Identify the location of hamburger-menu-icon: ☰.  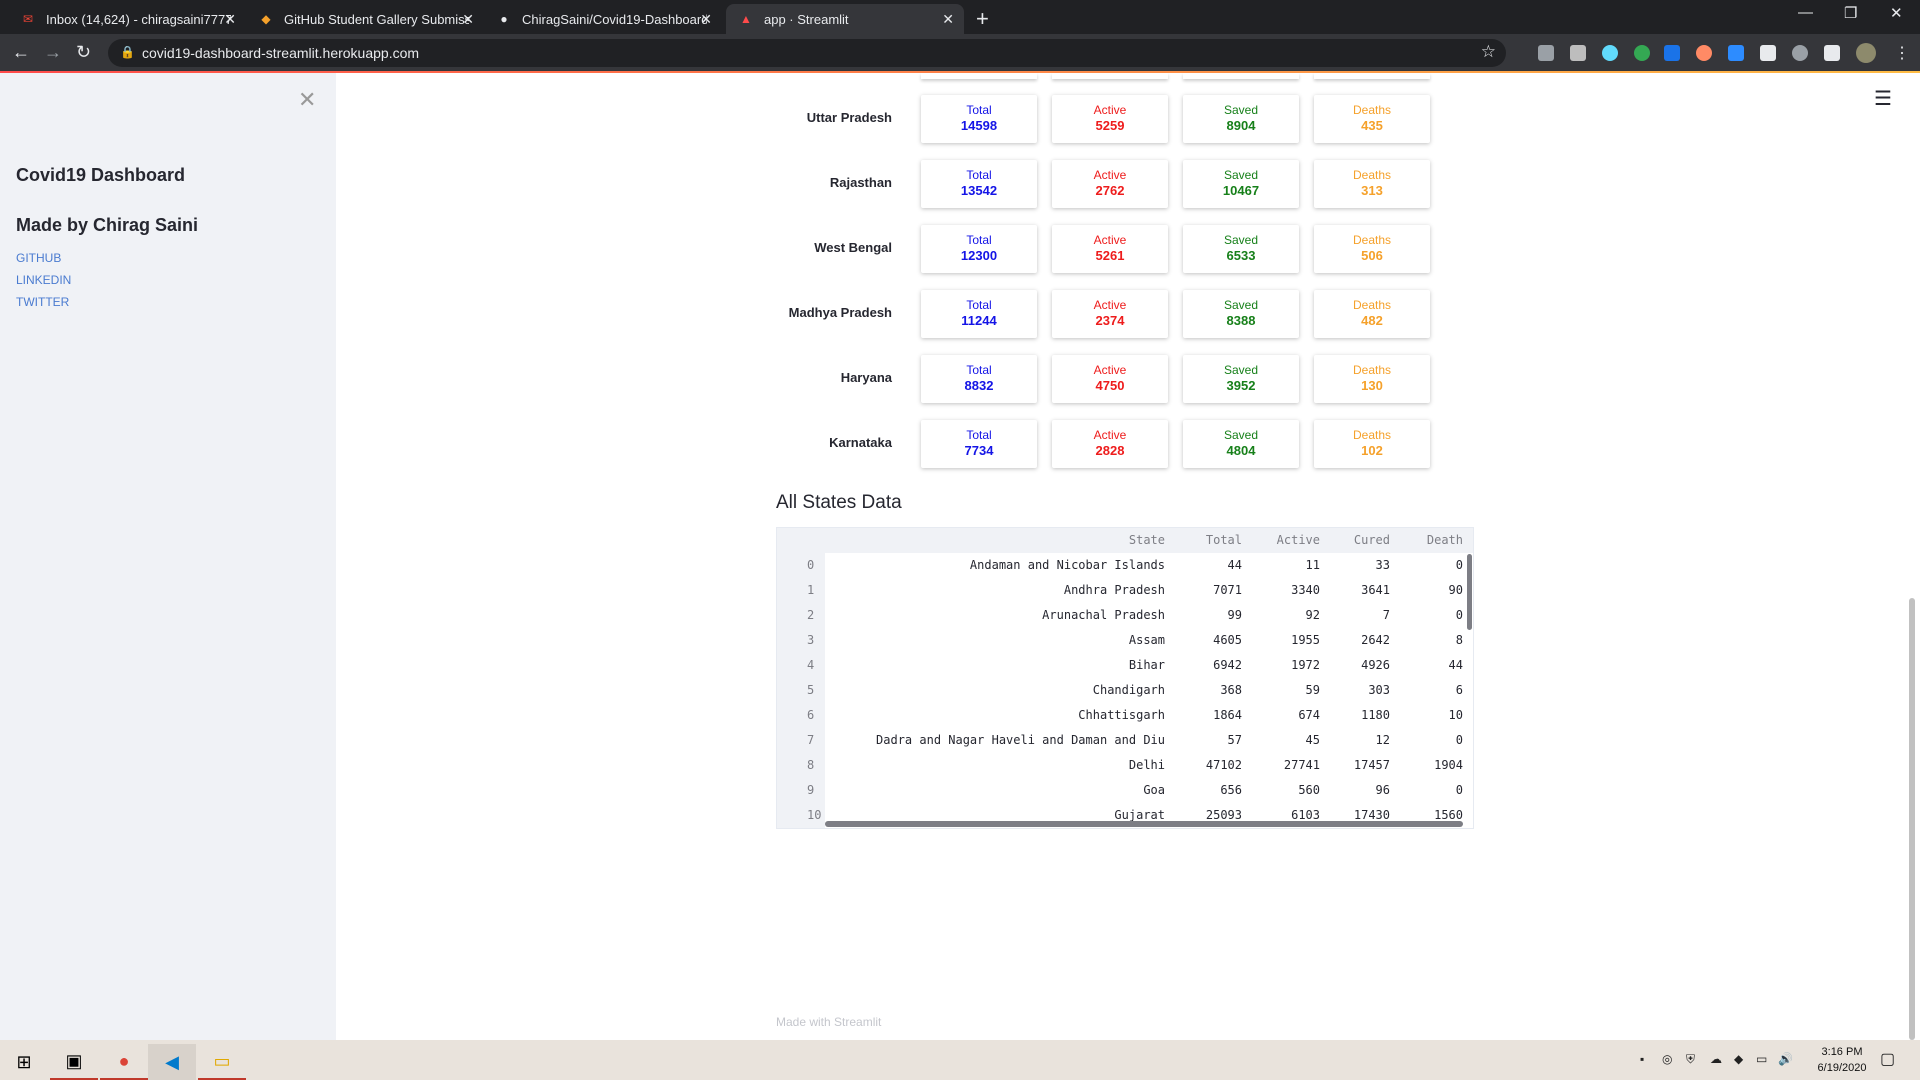
(1883, 98).